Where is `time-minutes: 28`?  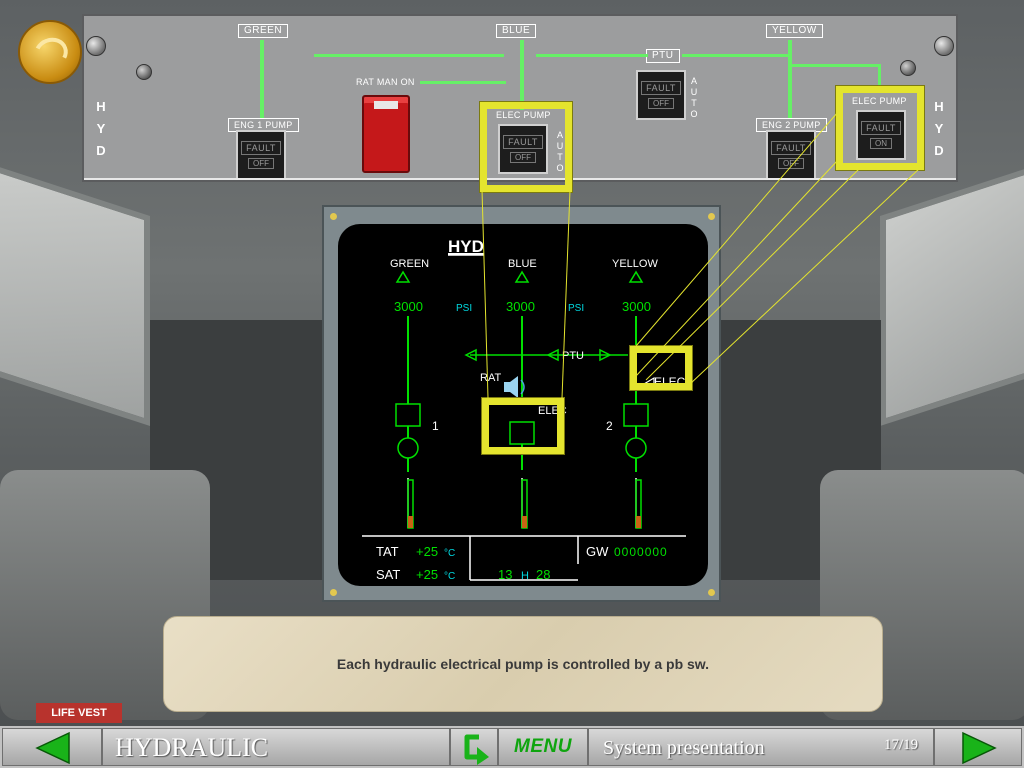 time-minutes: 28 is located at coordinates (543, 574).